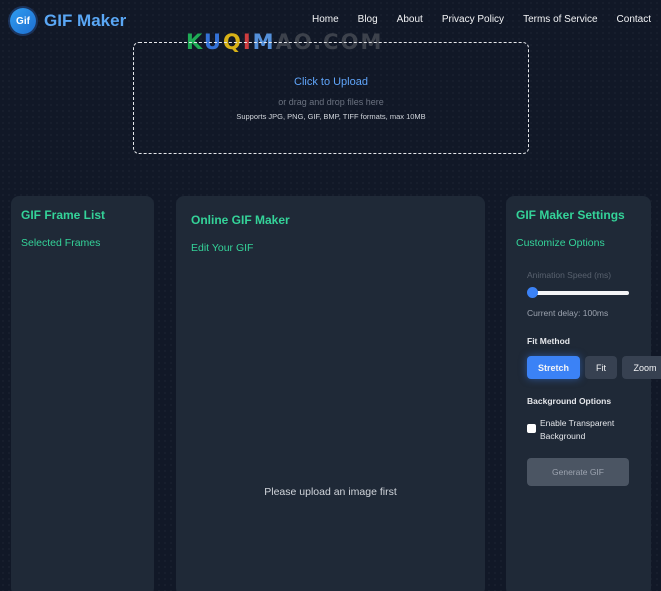 The width and height of the screenshot is (661, 591). Describe the element at coordinates (601, 367) in the screenshot. I see `fit-fit-button: Fit` at that location.